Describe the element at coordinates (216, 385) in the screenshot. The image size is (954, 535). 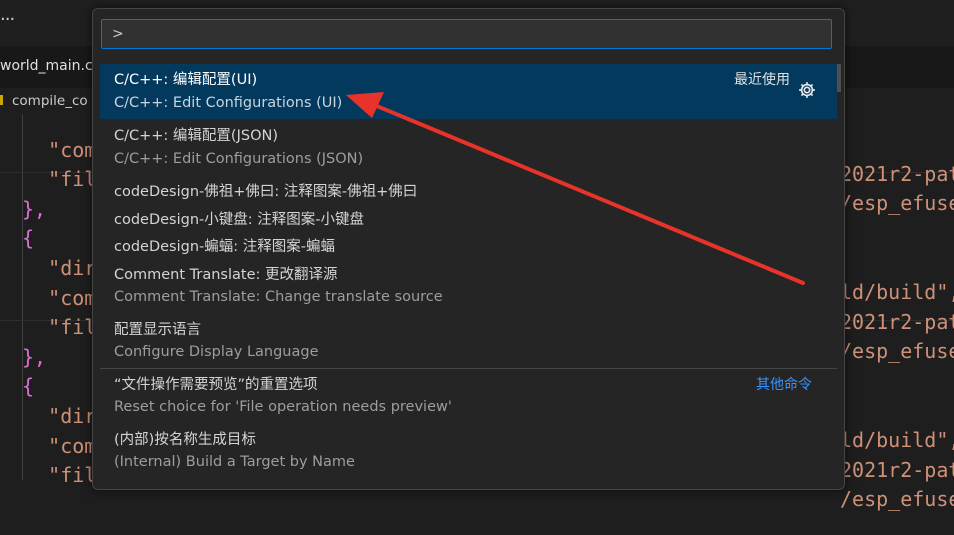
I see `command-label: “文件操作需要预览”的重置选项` at that location.